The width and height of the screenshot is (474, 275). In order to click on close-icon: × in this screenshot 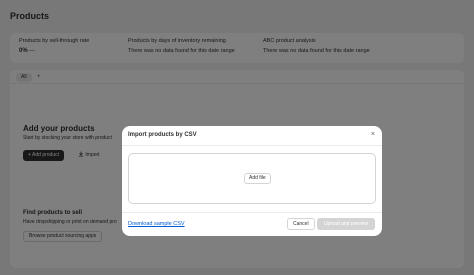, I will do `click(373, 135)`.